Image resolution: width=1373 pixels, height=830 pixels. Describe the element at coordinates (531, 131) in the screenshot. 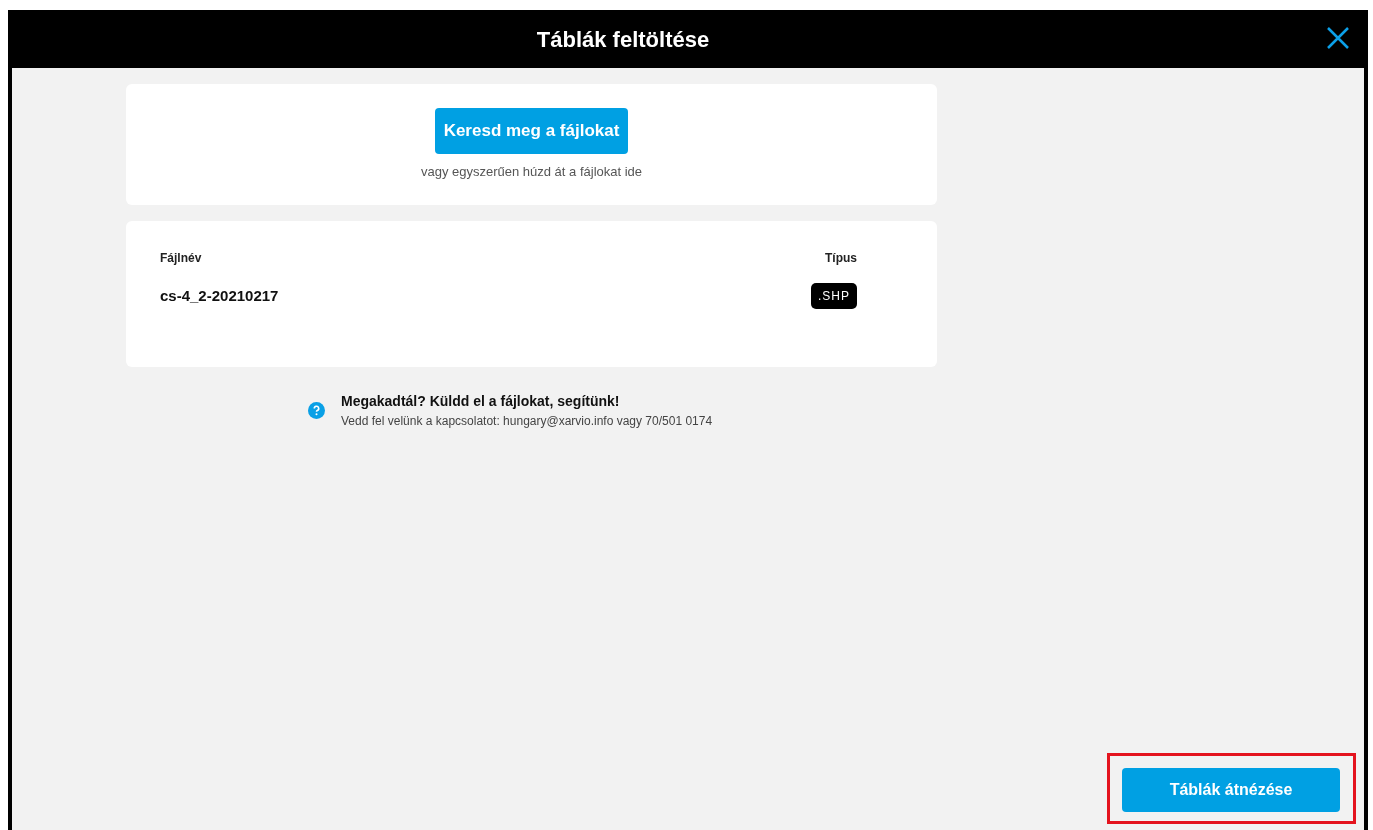

I see `browse-files-button: Keresd meg a fájlokat` at that location.